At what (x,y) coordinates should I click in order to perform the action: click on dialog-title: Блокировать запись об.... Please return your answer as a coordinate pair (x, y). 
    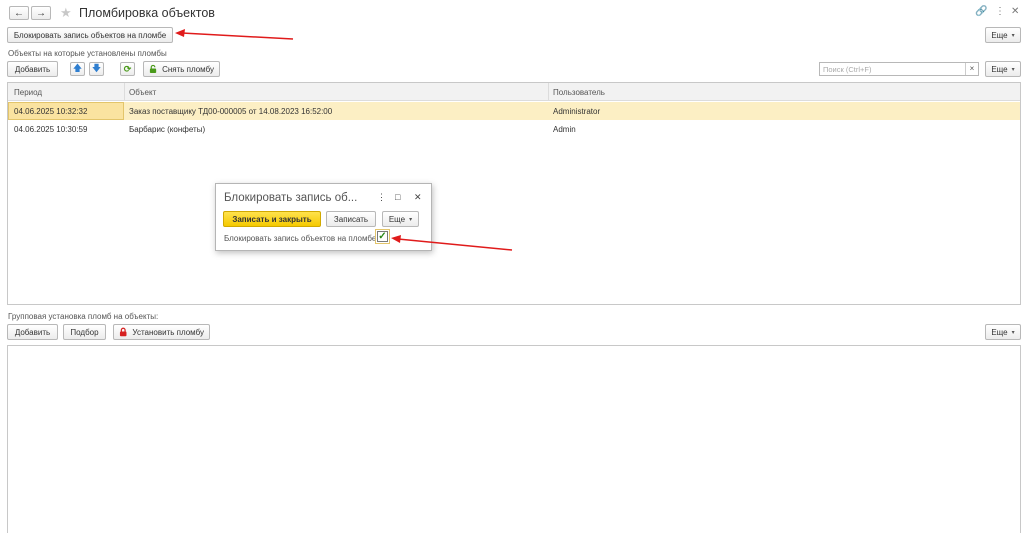
    Looking at the image, I should click on (291, 198).